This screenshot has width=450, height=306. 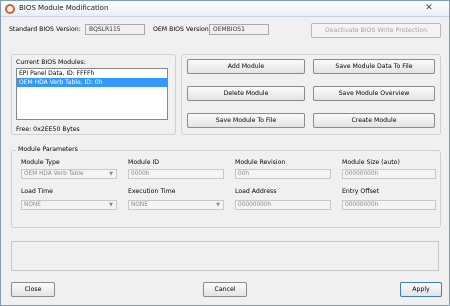 What do you see at coordinates (371, 162) in the screenshot?
I see `module-size-label: Module Size (auto)` at bounding box center [371, 162].